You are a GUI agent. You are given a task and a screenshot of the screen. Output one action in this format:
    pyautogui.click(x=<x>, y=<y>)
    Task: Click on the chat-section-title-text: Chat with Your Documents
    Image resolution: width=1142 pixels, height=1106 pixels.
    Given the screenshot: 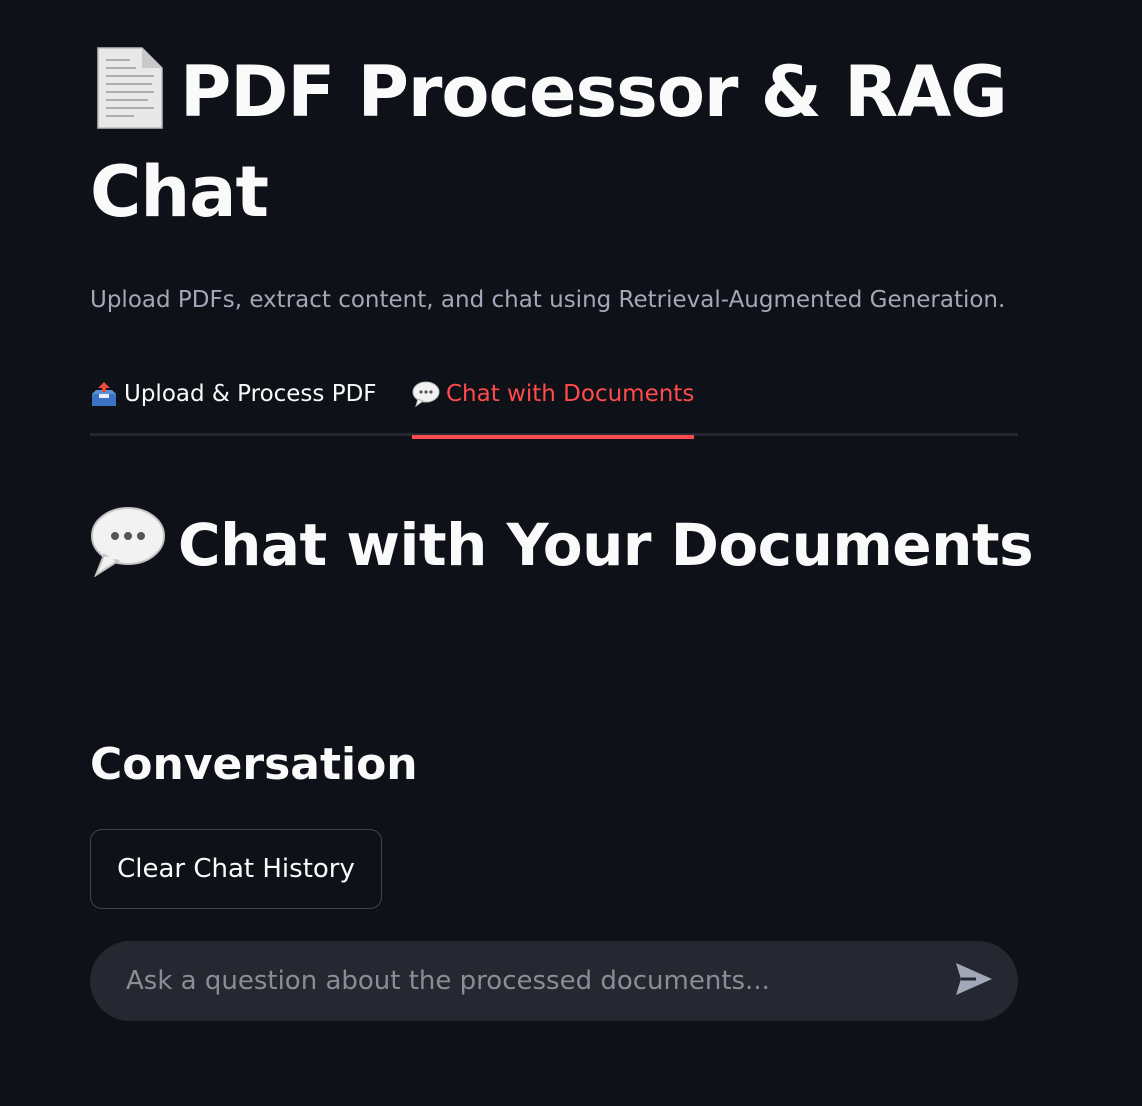 What is the action you would take?
    pyautogui.click(x=606, y=545)
    